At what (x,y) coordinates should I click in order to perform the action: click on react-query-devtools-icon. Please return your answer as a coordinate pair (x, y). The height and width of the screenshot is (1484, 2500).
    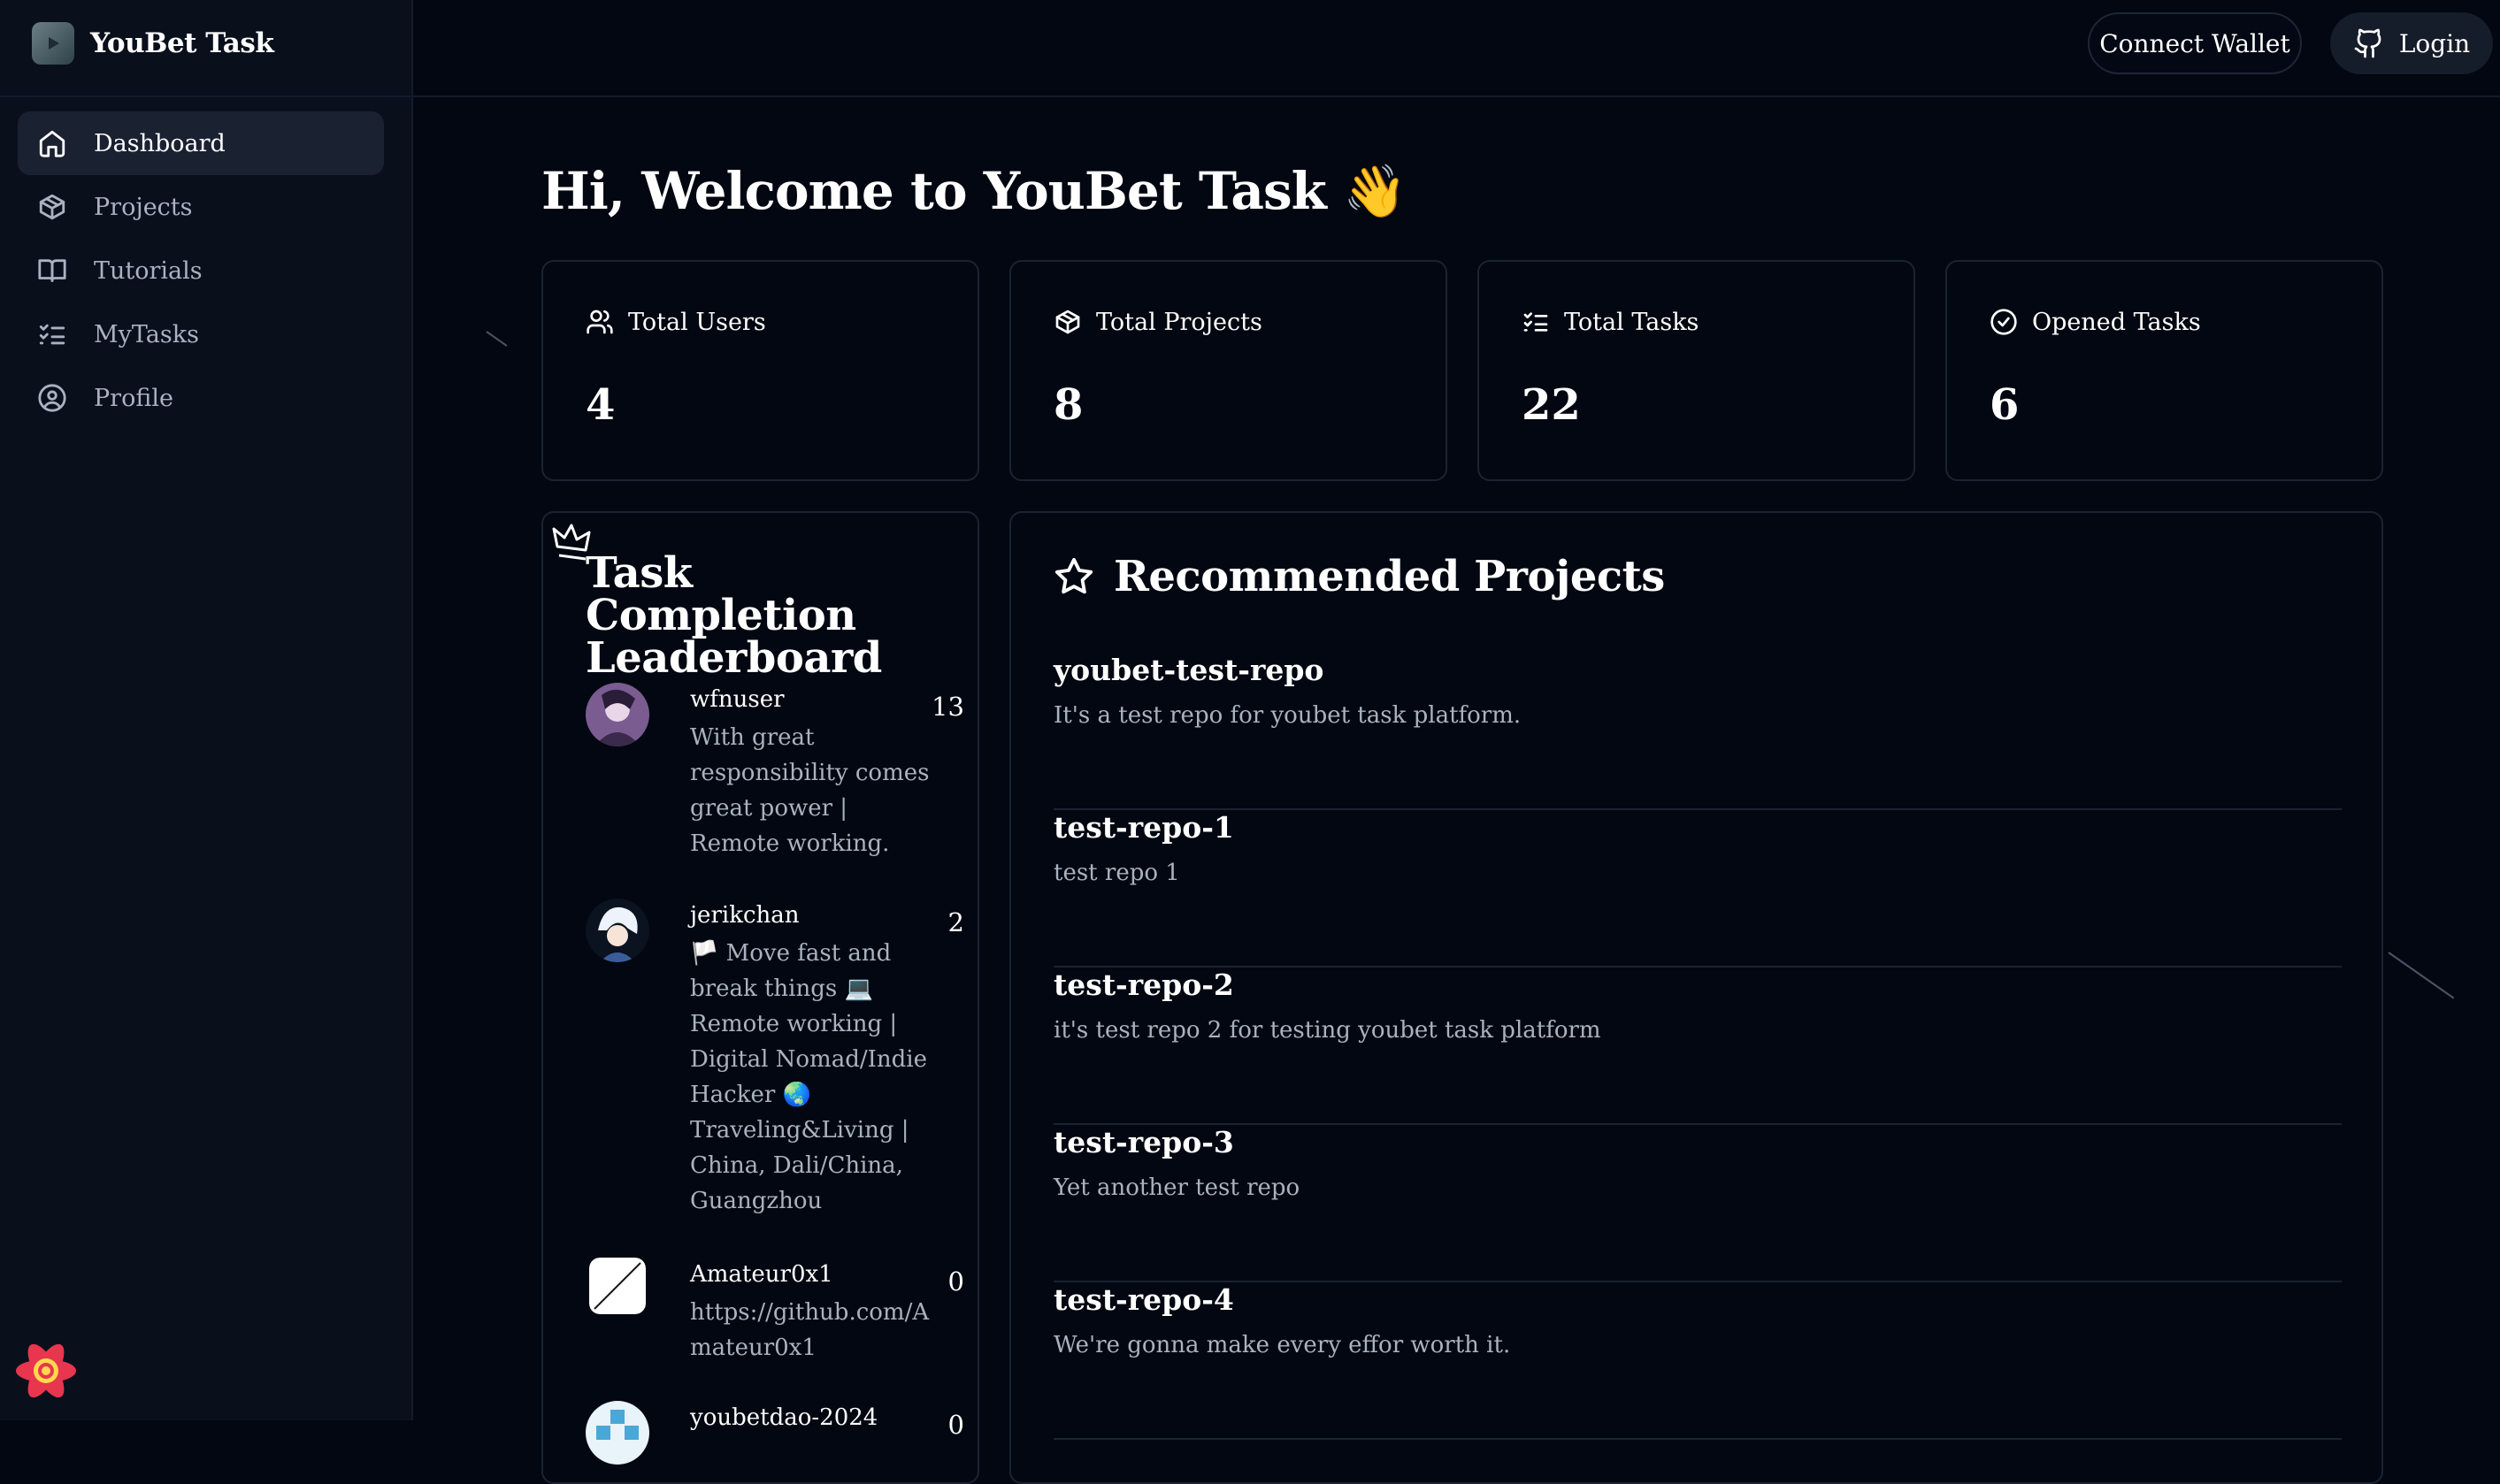
    Looking at the image, I should click on (46, 1370).